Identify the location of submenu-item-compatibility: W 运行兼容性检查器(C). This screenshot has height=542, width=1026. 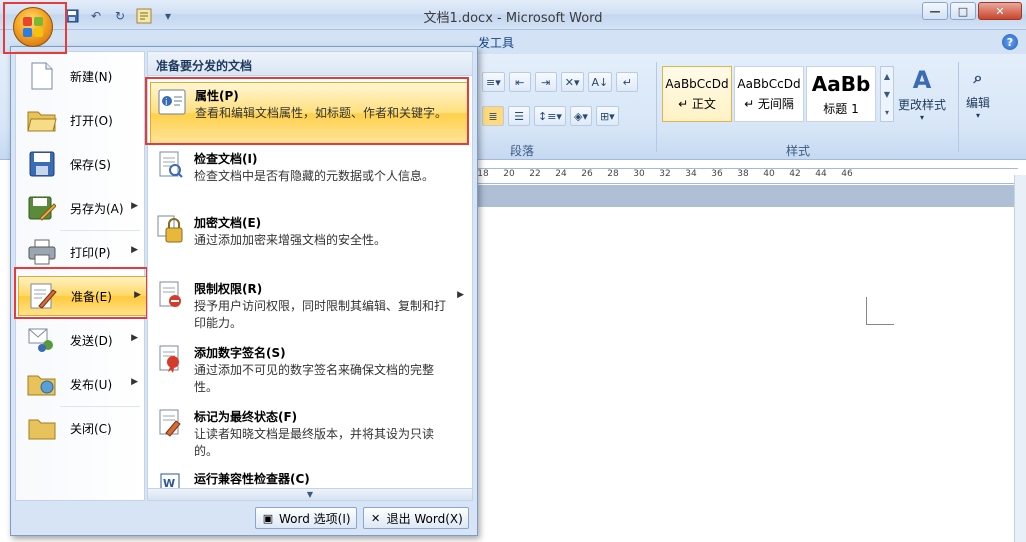
(309, 480).